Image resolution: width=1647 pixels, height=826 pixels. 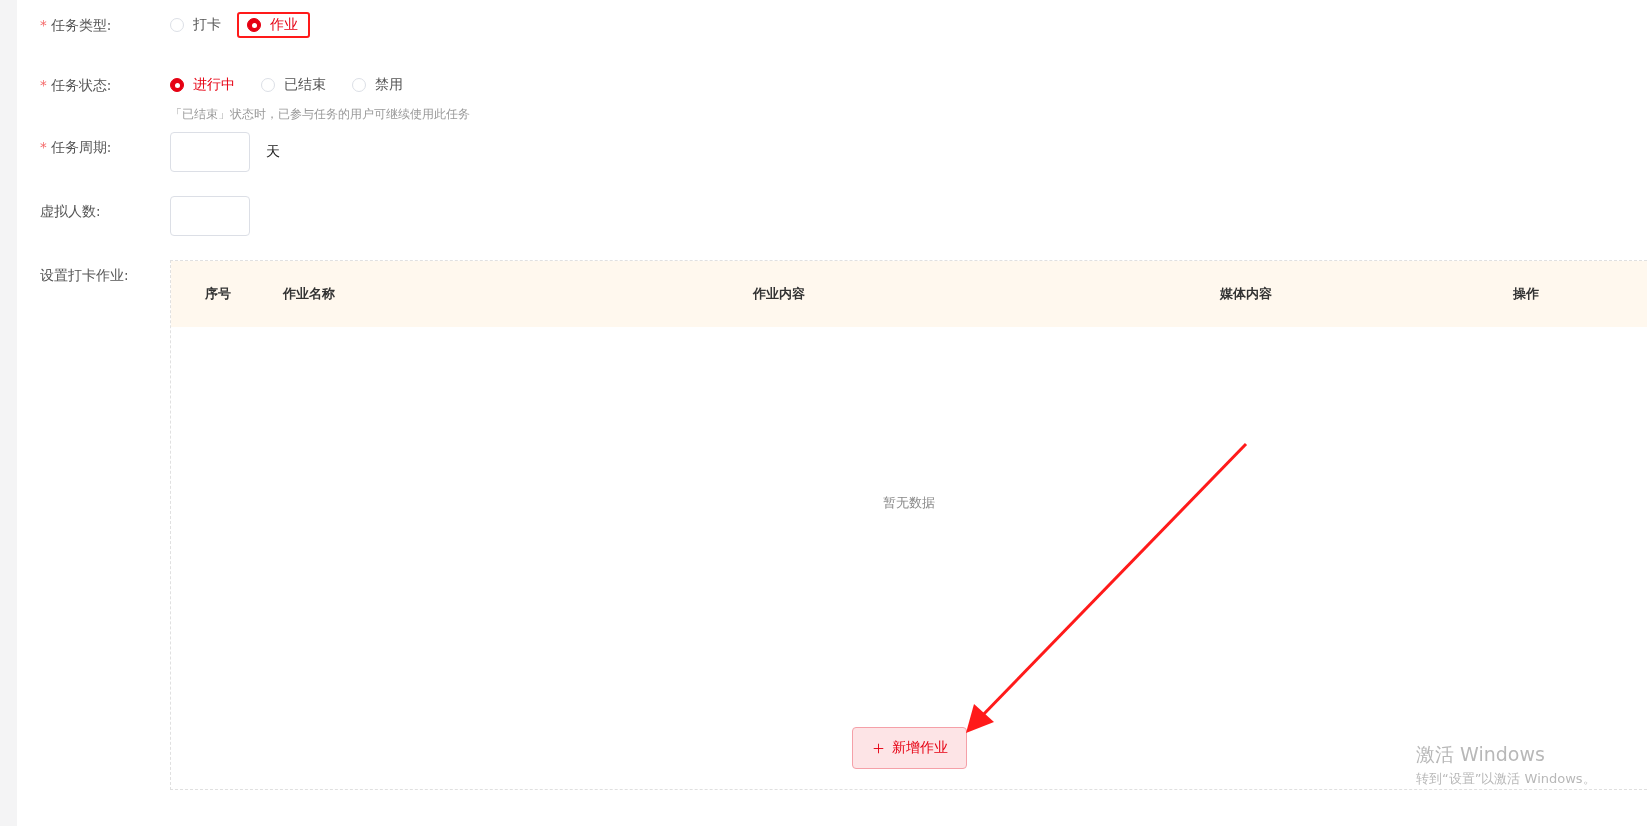 I want to click on column-header: 媒体内容, so click(x=1246, y=294).